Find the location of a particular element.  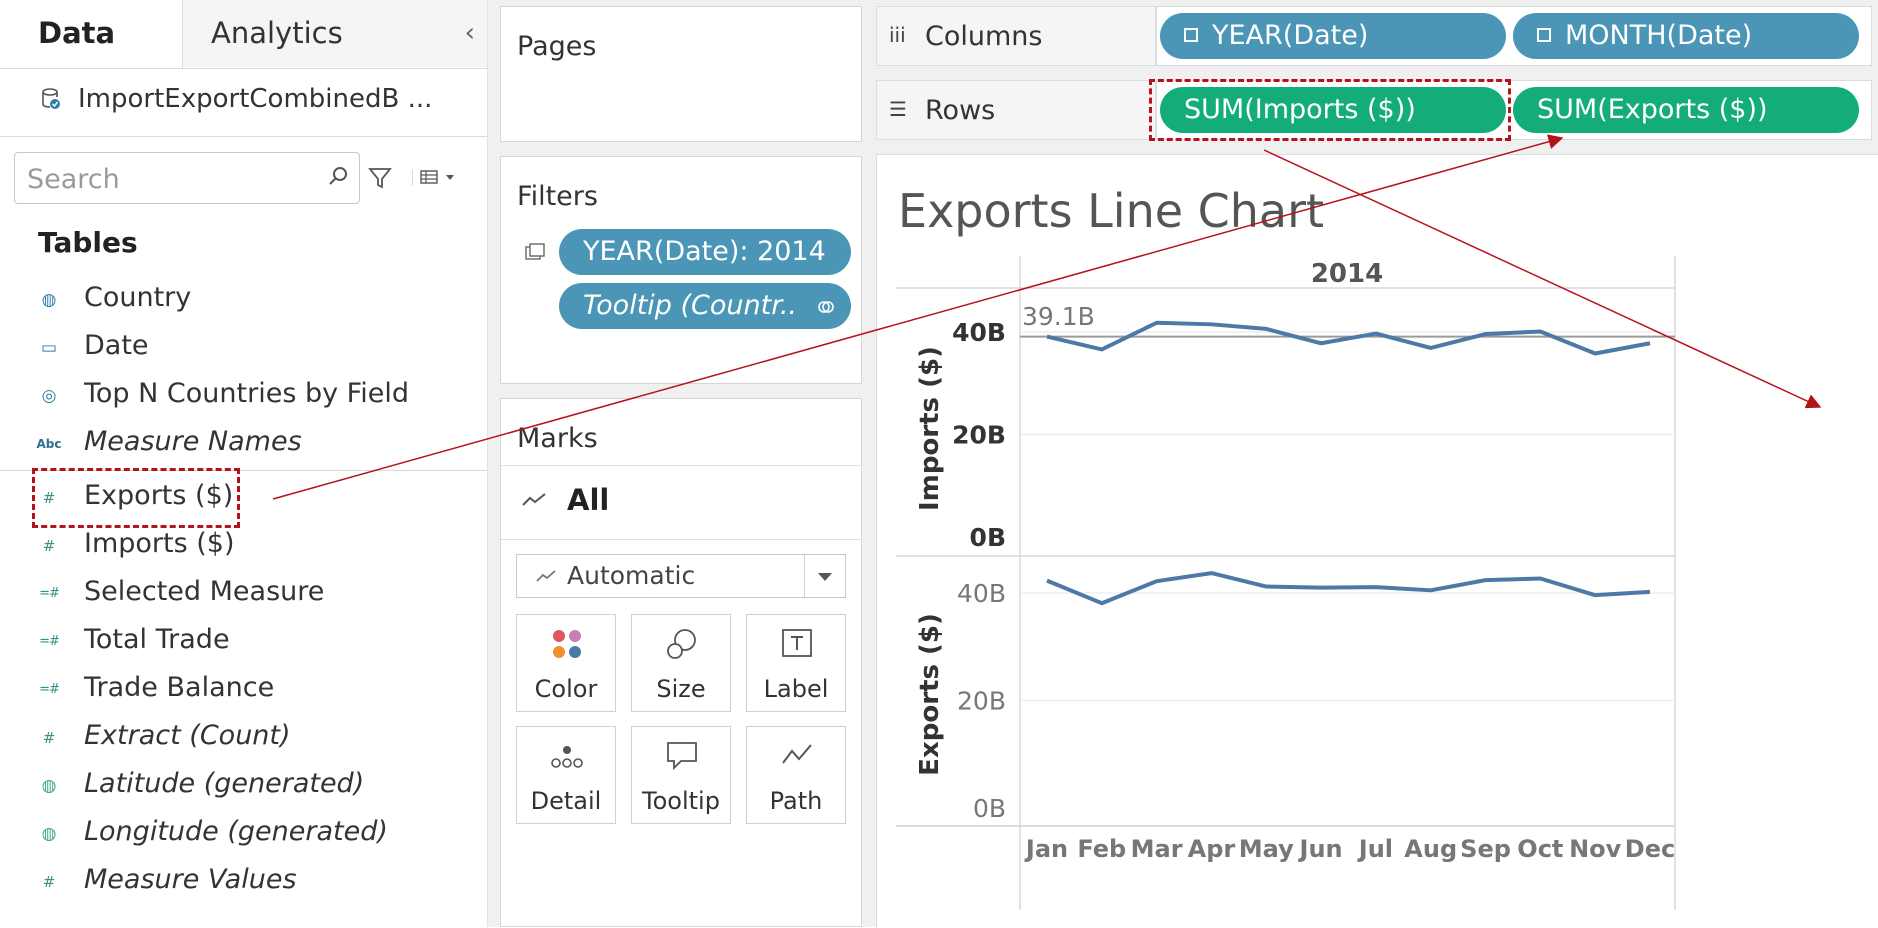

x-tick-may: May is located at coordinates (1266, 849).